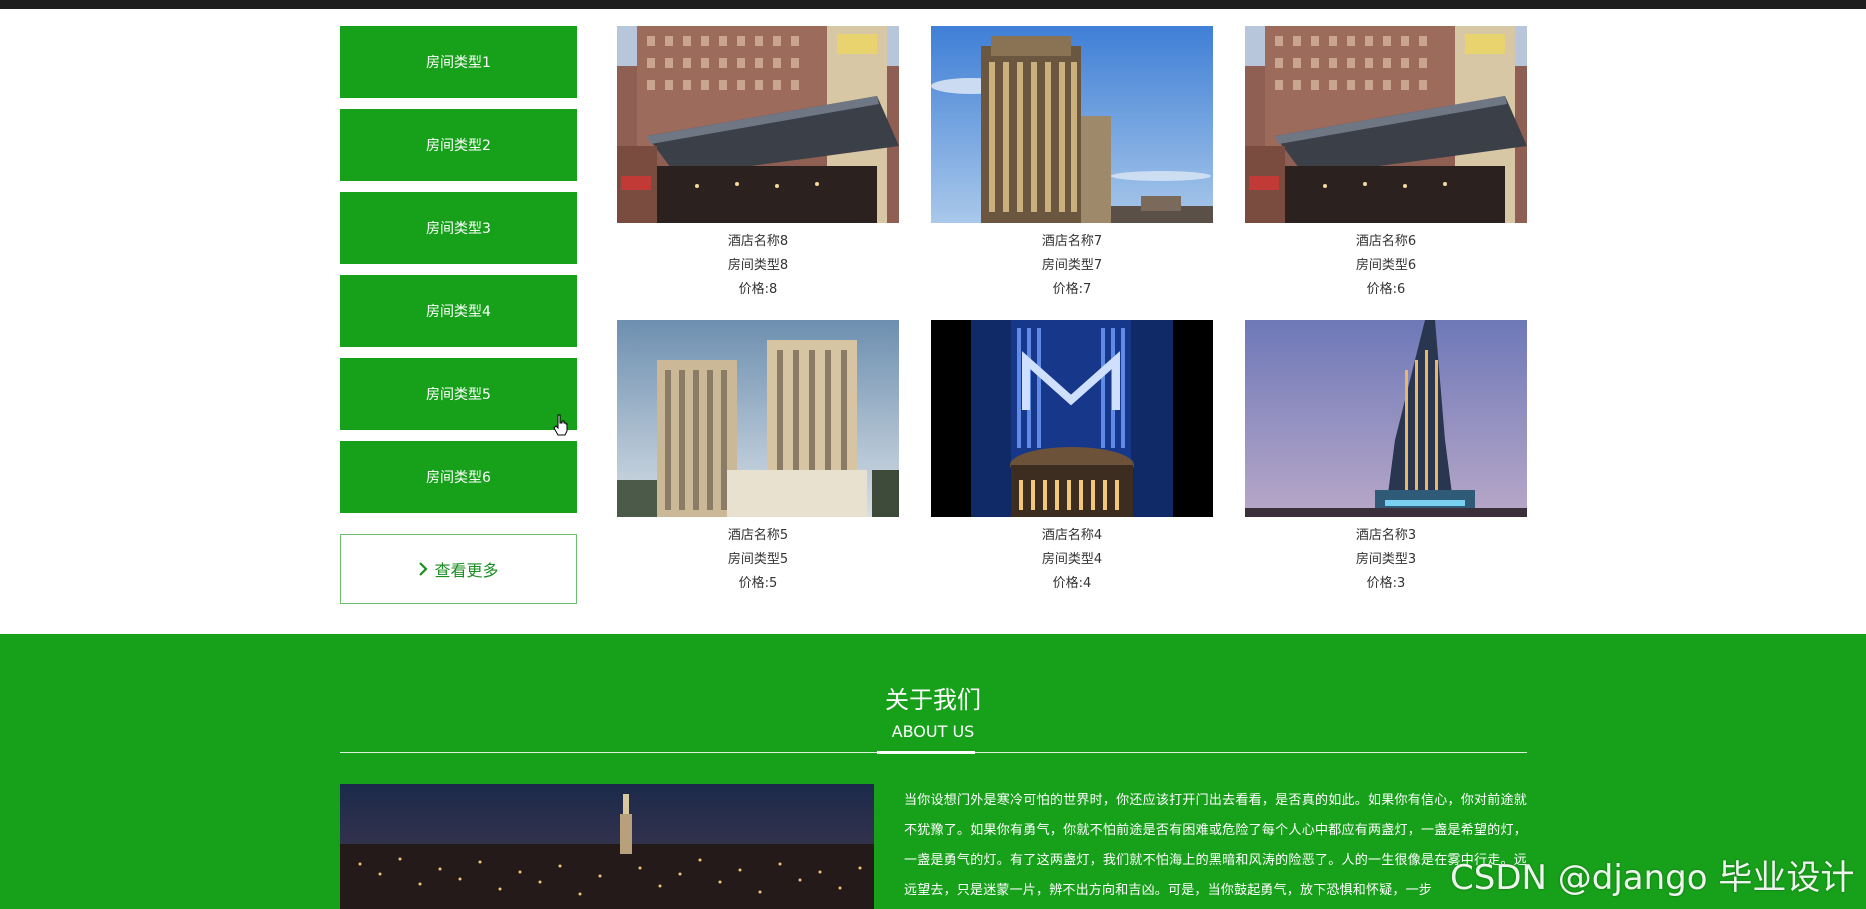 The width and height of the screenshot is (1866, 909). I want to click on sidebar-item-label: 房间类型6, so click(458, 478).